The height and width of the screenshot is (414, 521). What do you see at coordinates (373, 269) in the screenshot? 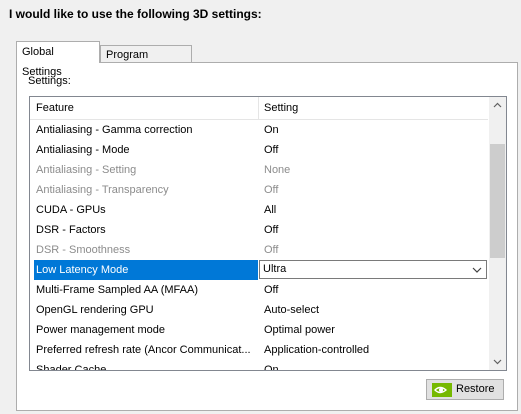
I see `setting-dropdown: Ultra` at bounding box center [373, 269].